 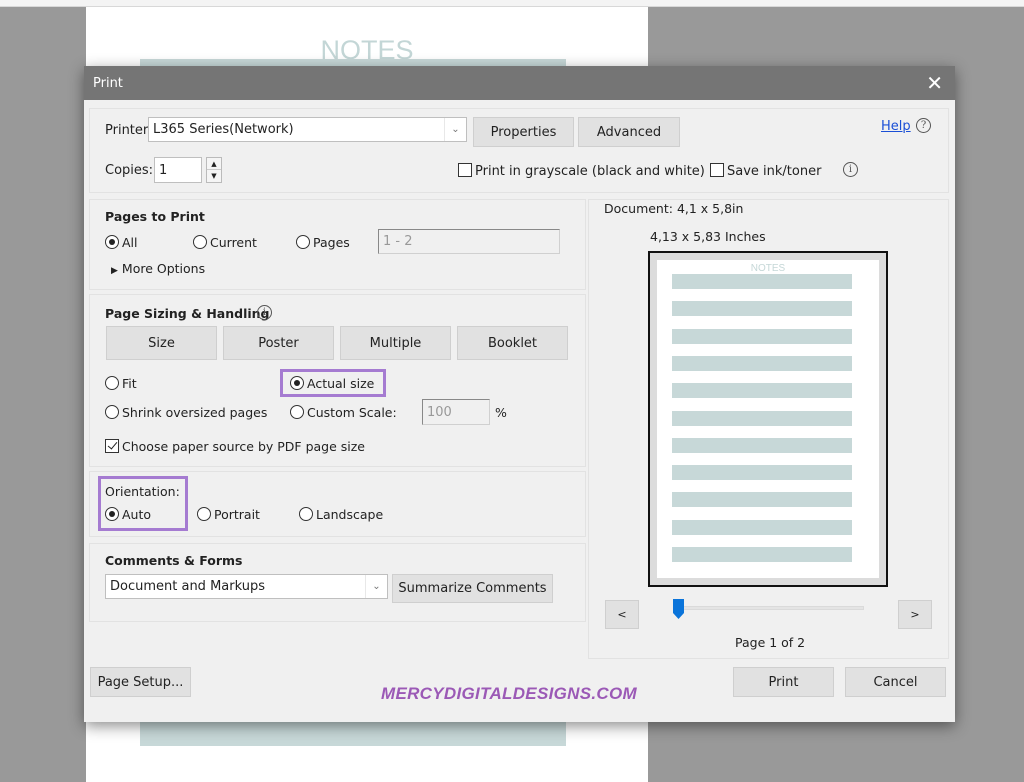 I want to click on pages-range-input: 1 - 2, so click(x=469, y=241).